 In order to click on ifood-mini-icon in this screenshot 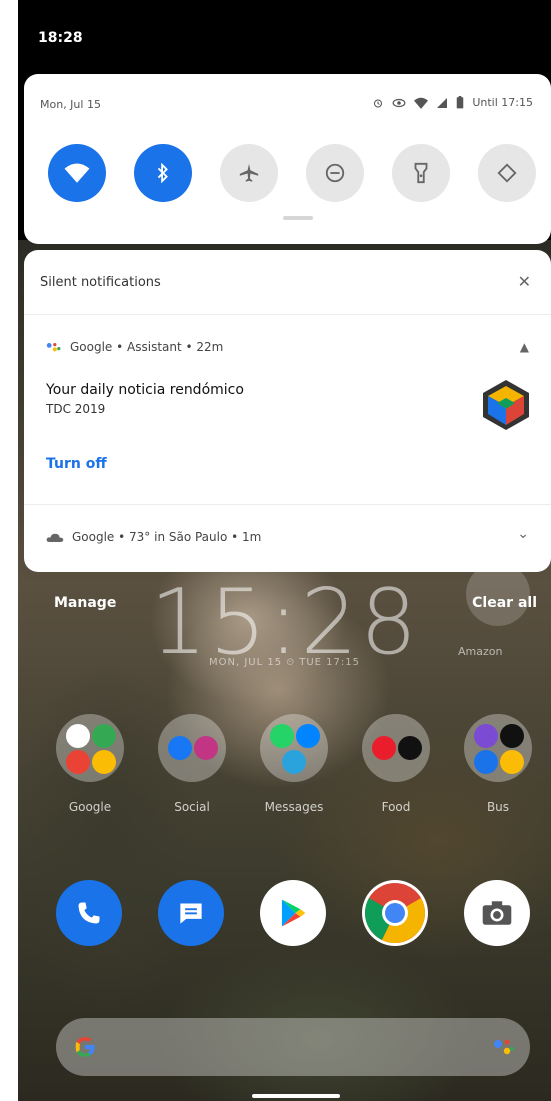, I will do `click(384, 748)`.